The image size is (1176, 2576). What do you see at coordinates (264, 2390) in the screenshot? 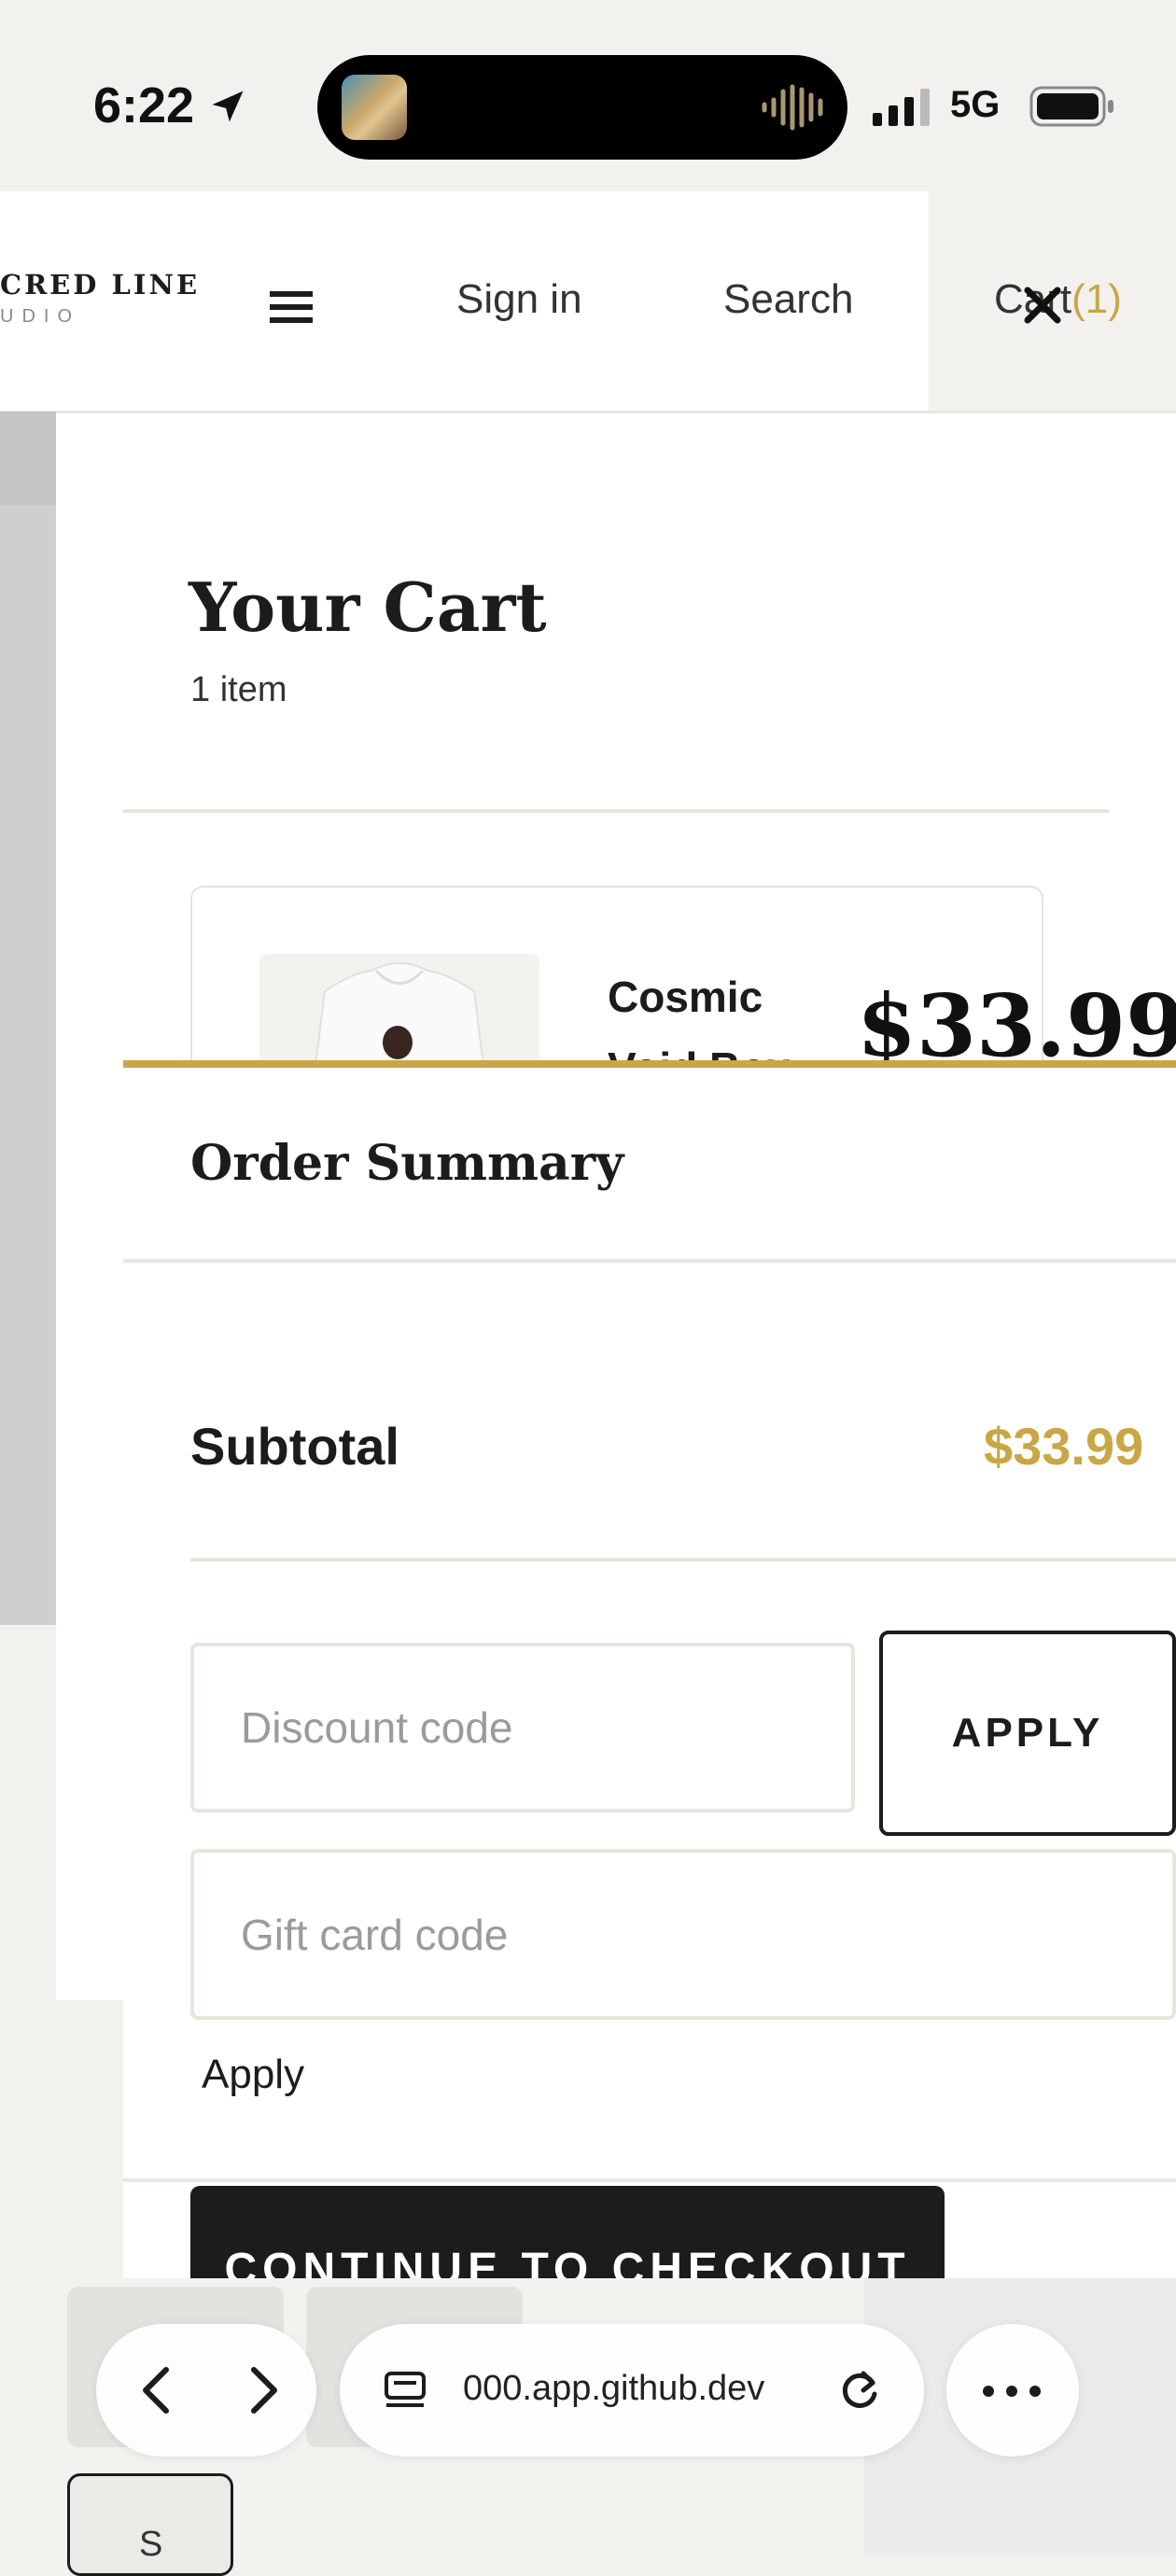
I see `forward-arrow-icon` at bounding box center [264, 2390].